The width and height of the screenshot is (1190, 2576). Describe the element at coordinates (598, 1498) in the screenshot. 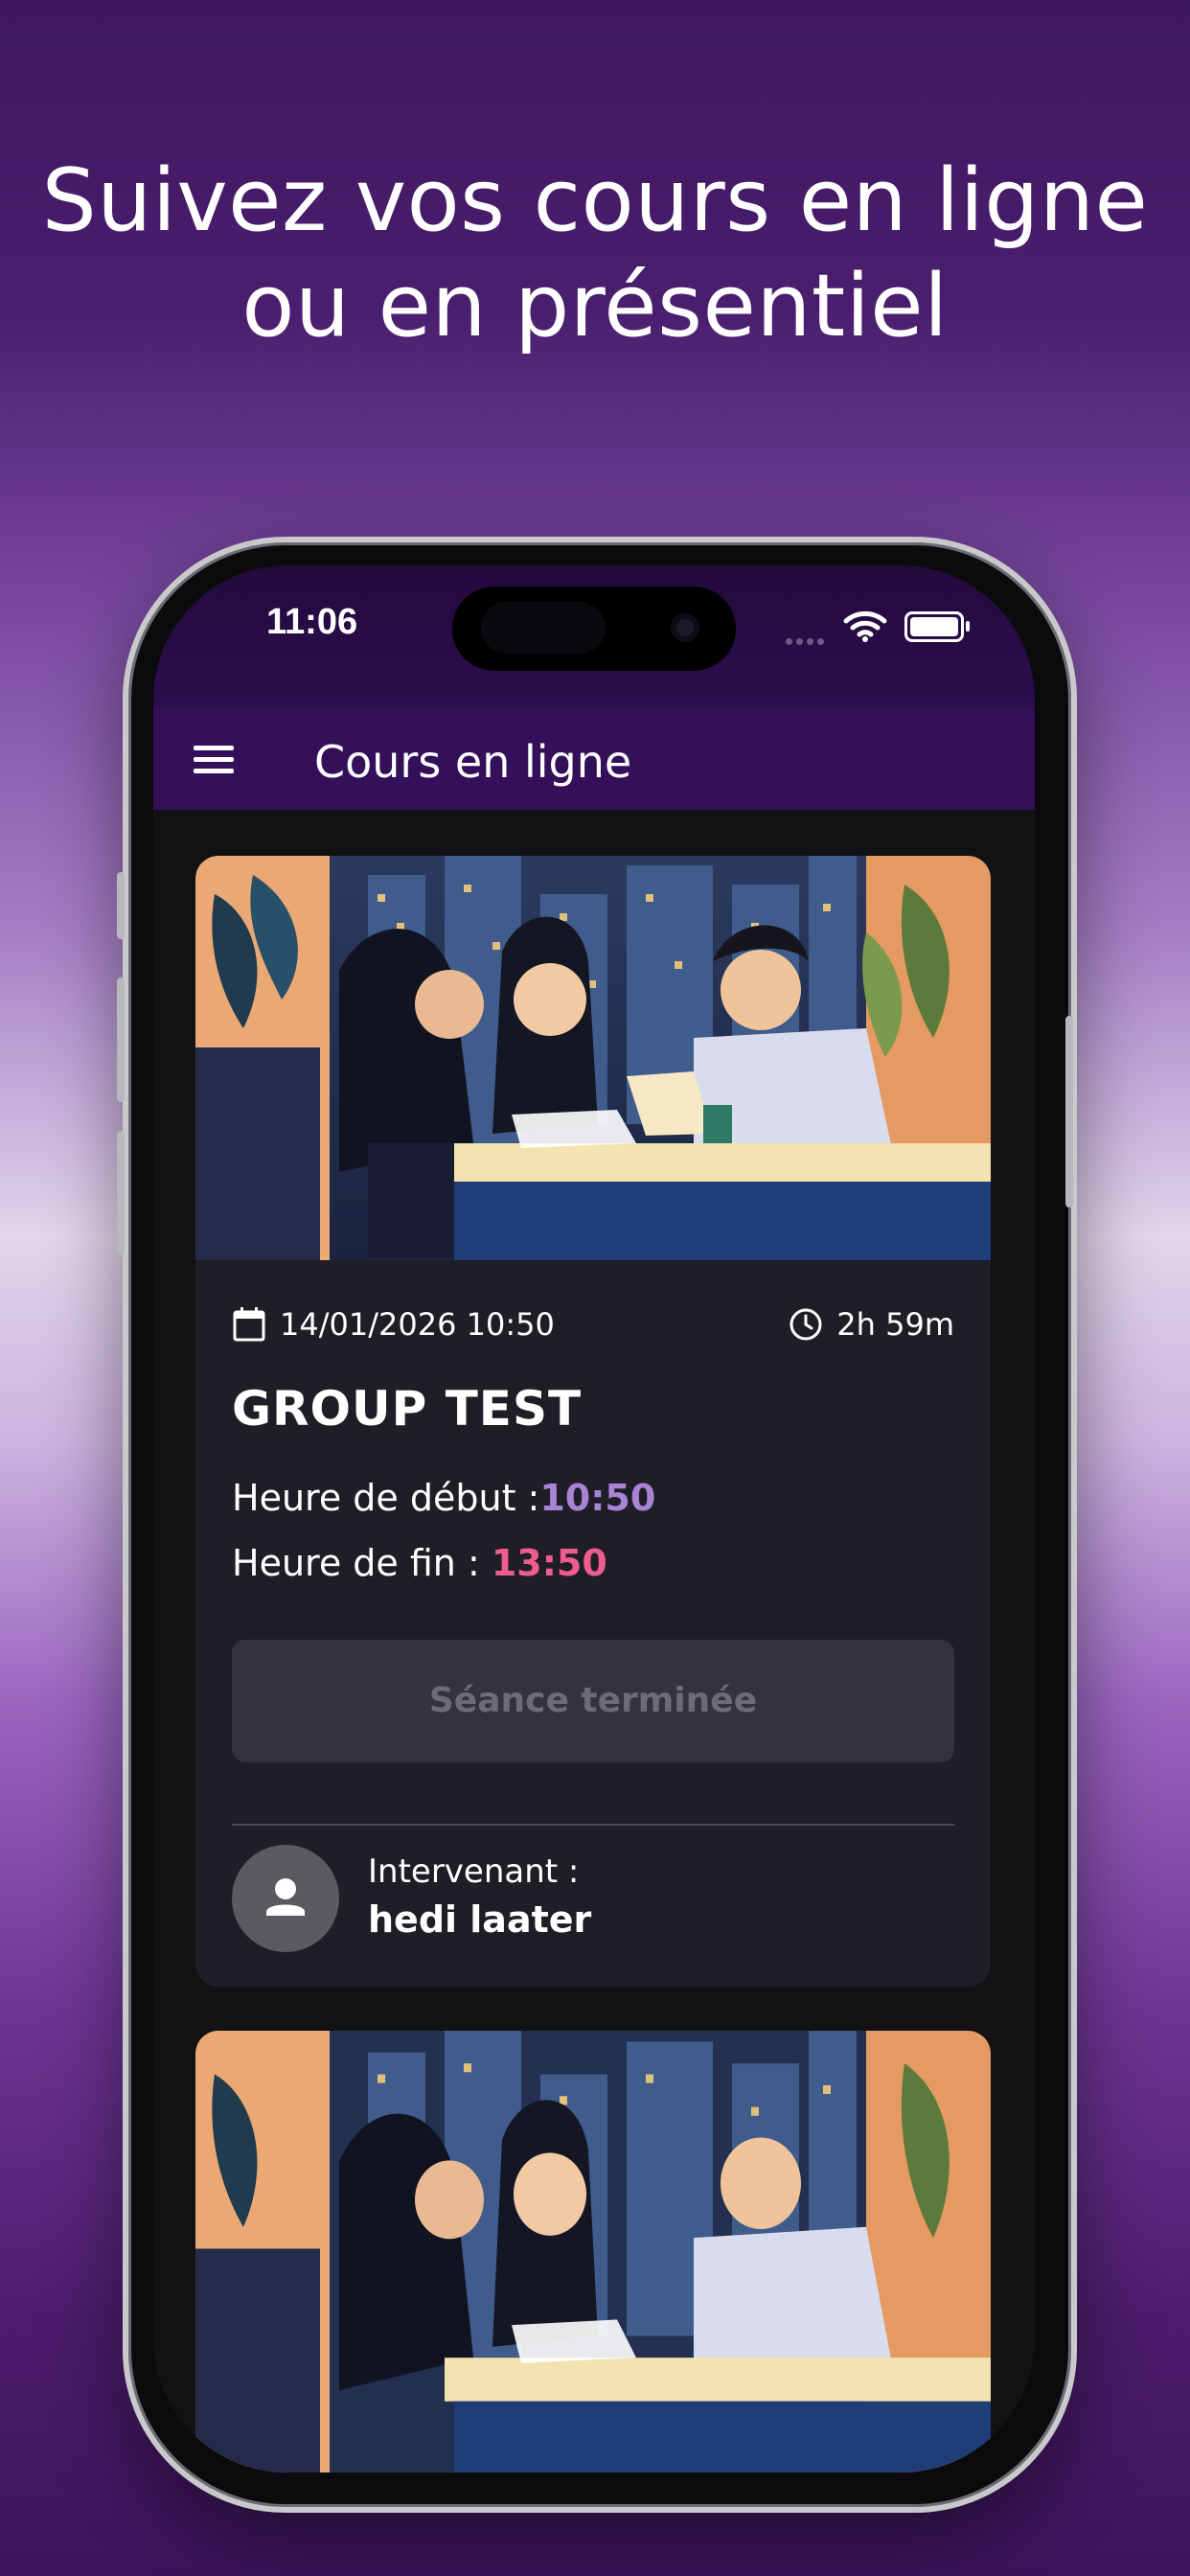

I see `start-time-value: 10:50` at that location.